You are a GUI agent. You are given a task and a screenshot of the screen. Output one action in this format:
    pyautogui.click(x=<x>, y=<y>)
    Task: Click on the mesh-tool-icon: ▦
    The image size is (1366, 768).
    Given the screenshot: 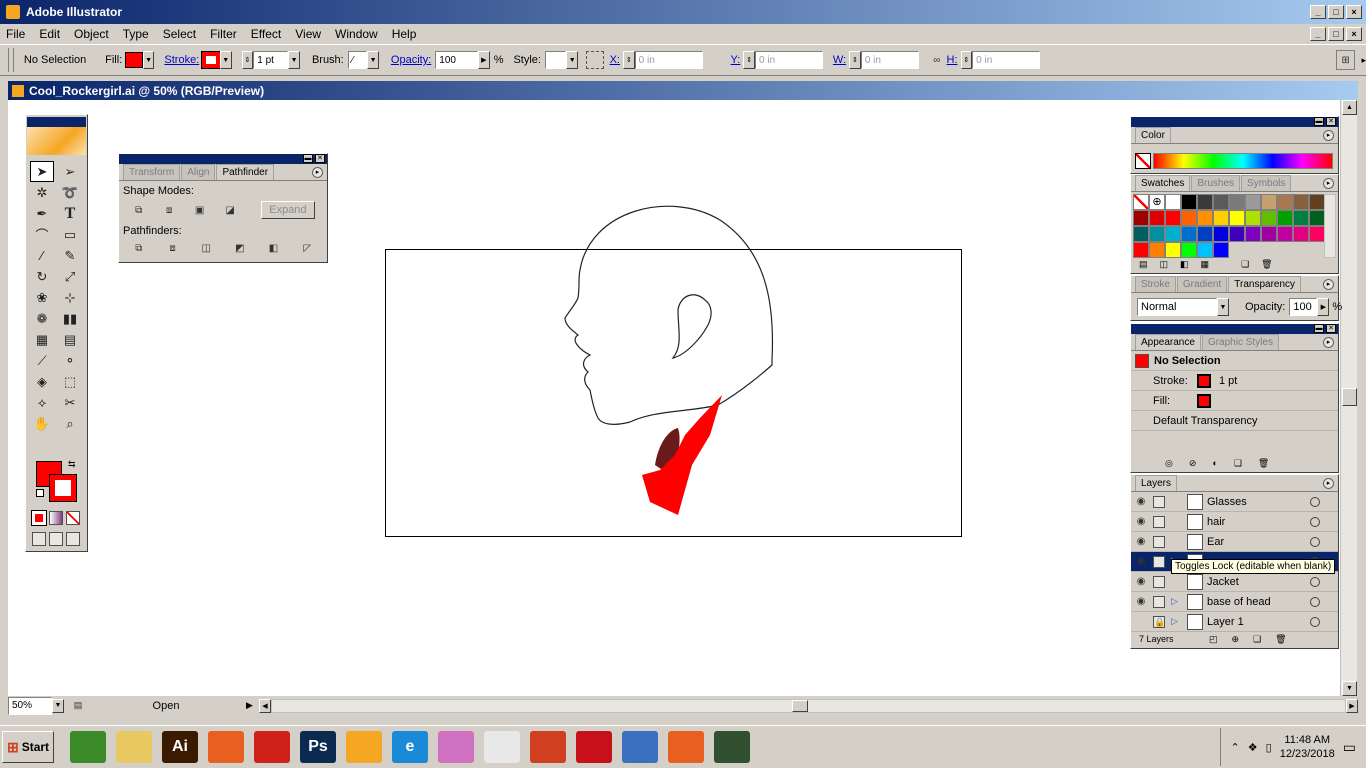 What is the action you would take?
    pyautogui.click(x=42, y=339)
    